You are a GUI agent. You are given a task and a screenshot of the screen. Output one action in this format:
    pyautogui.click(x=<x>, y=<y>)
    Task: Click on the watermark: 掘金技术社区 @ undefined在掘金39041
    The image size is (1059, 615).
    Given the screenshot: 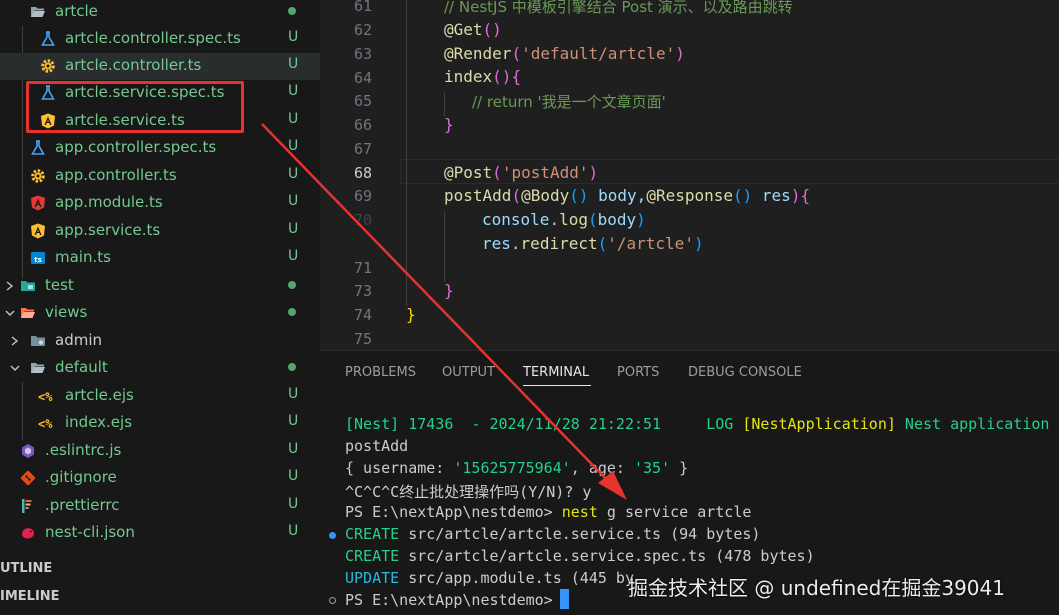 What is the action you would take?
    pyautogui.click(x=816, y=588)
    